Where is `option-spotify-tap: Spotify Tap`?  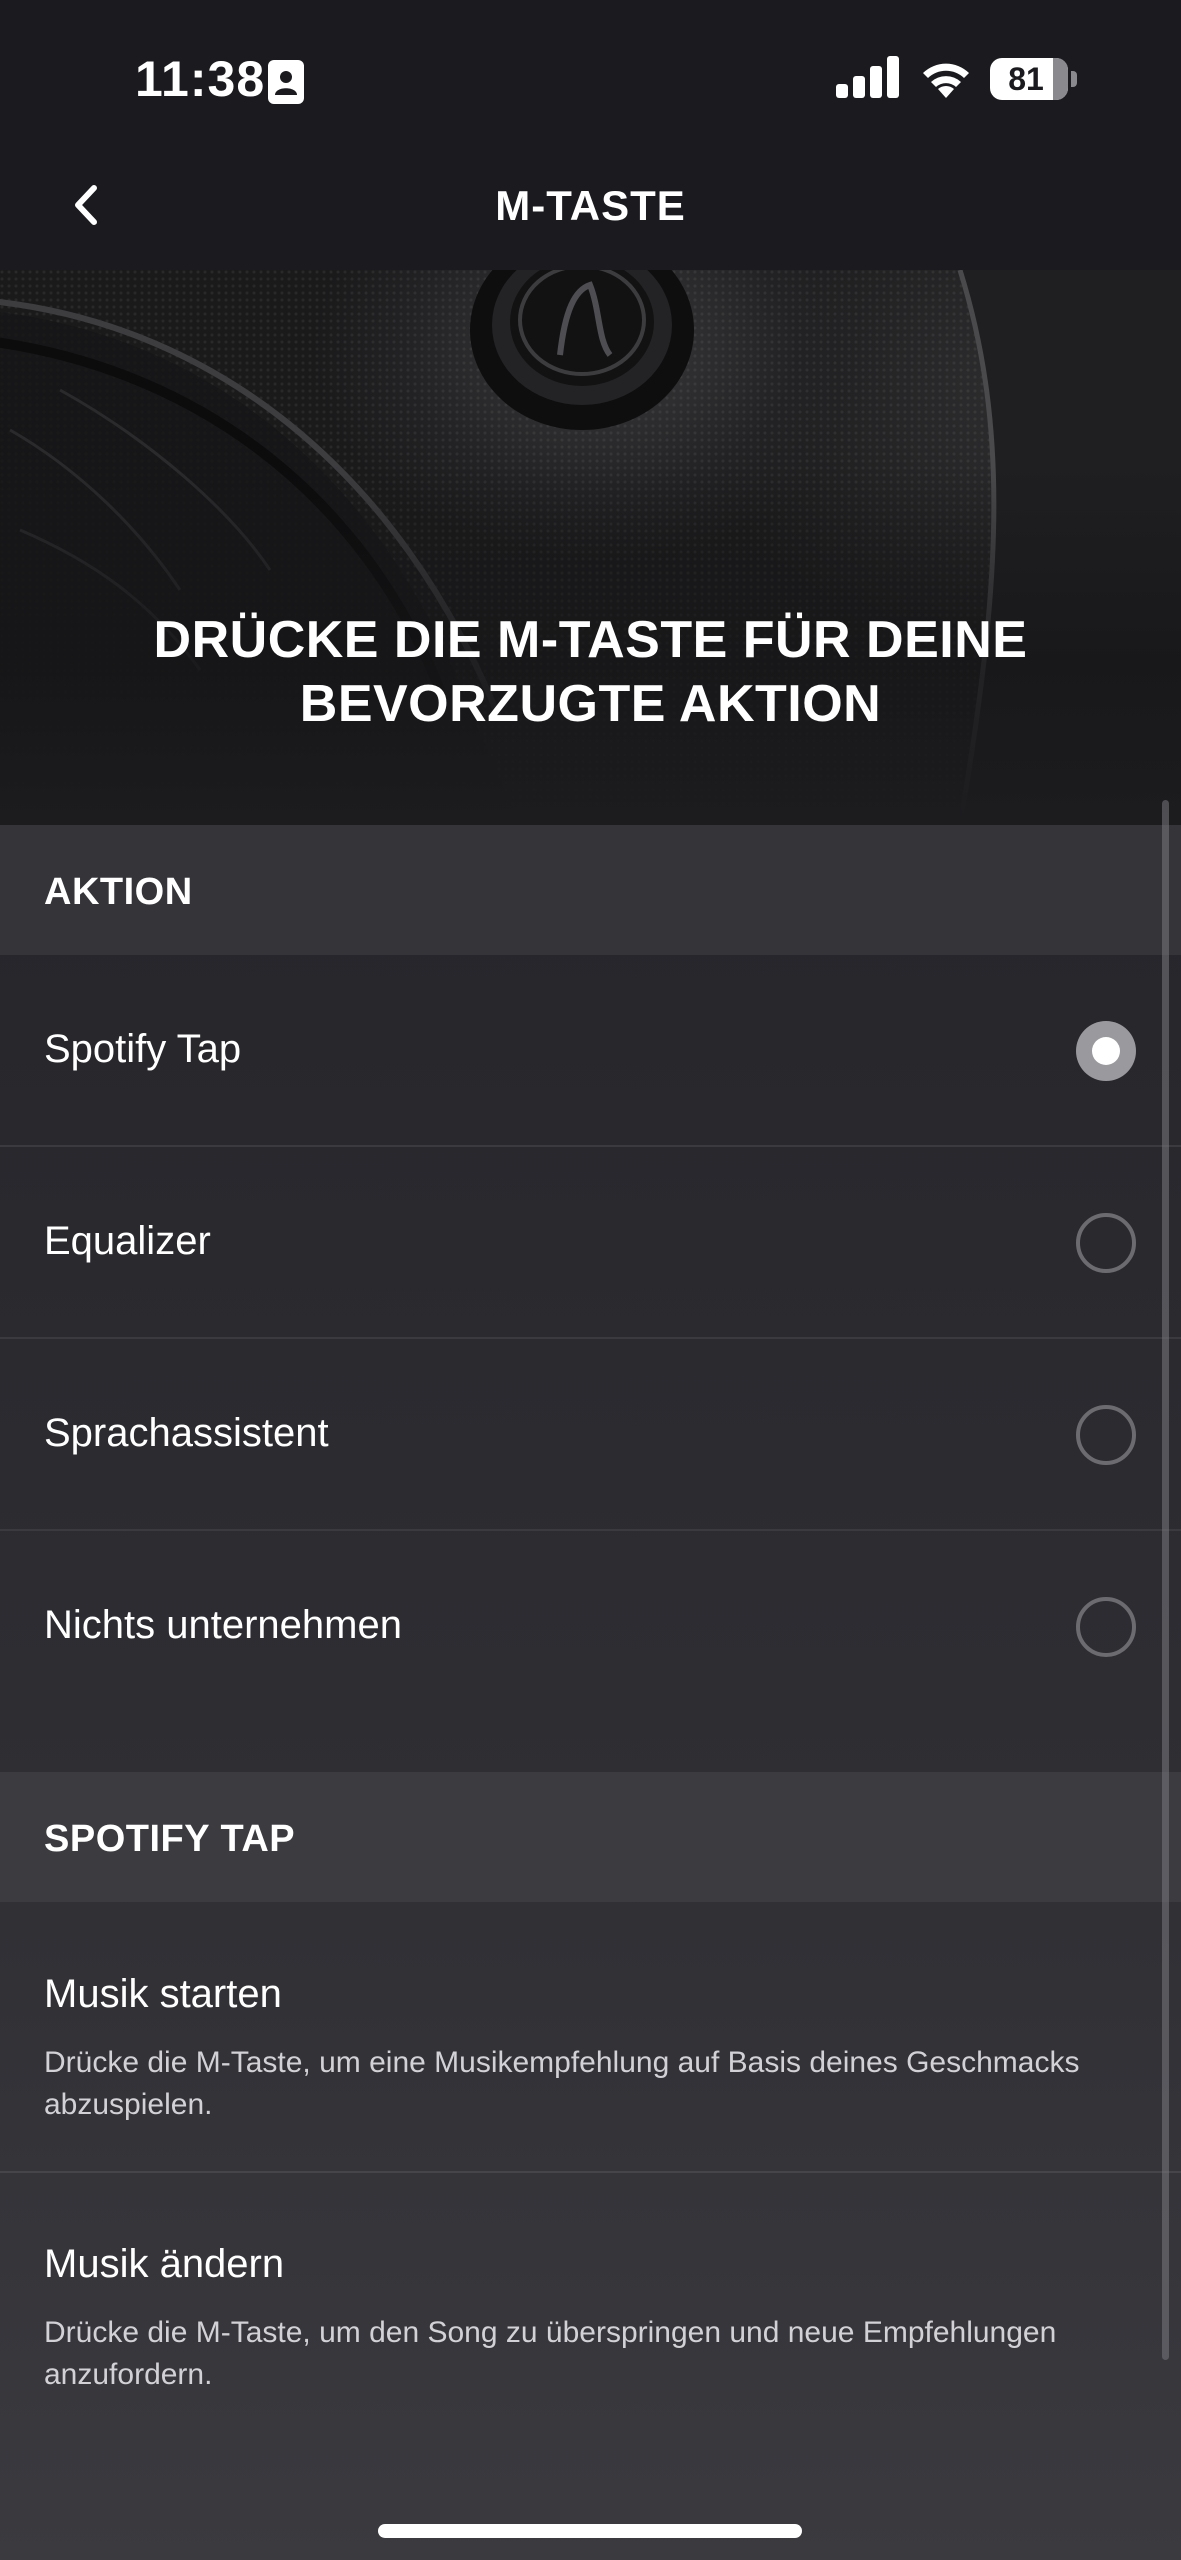 option-spotify-tap: Spotify Tap is located at coordinates (590, 1051).